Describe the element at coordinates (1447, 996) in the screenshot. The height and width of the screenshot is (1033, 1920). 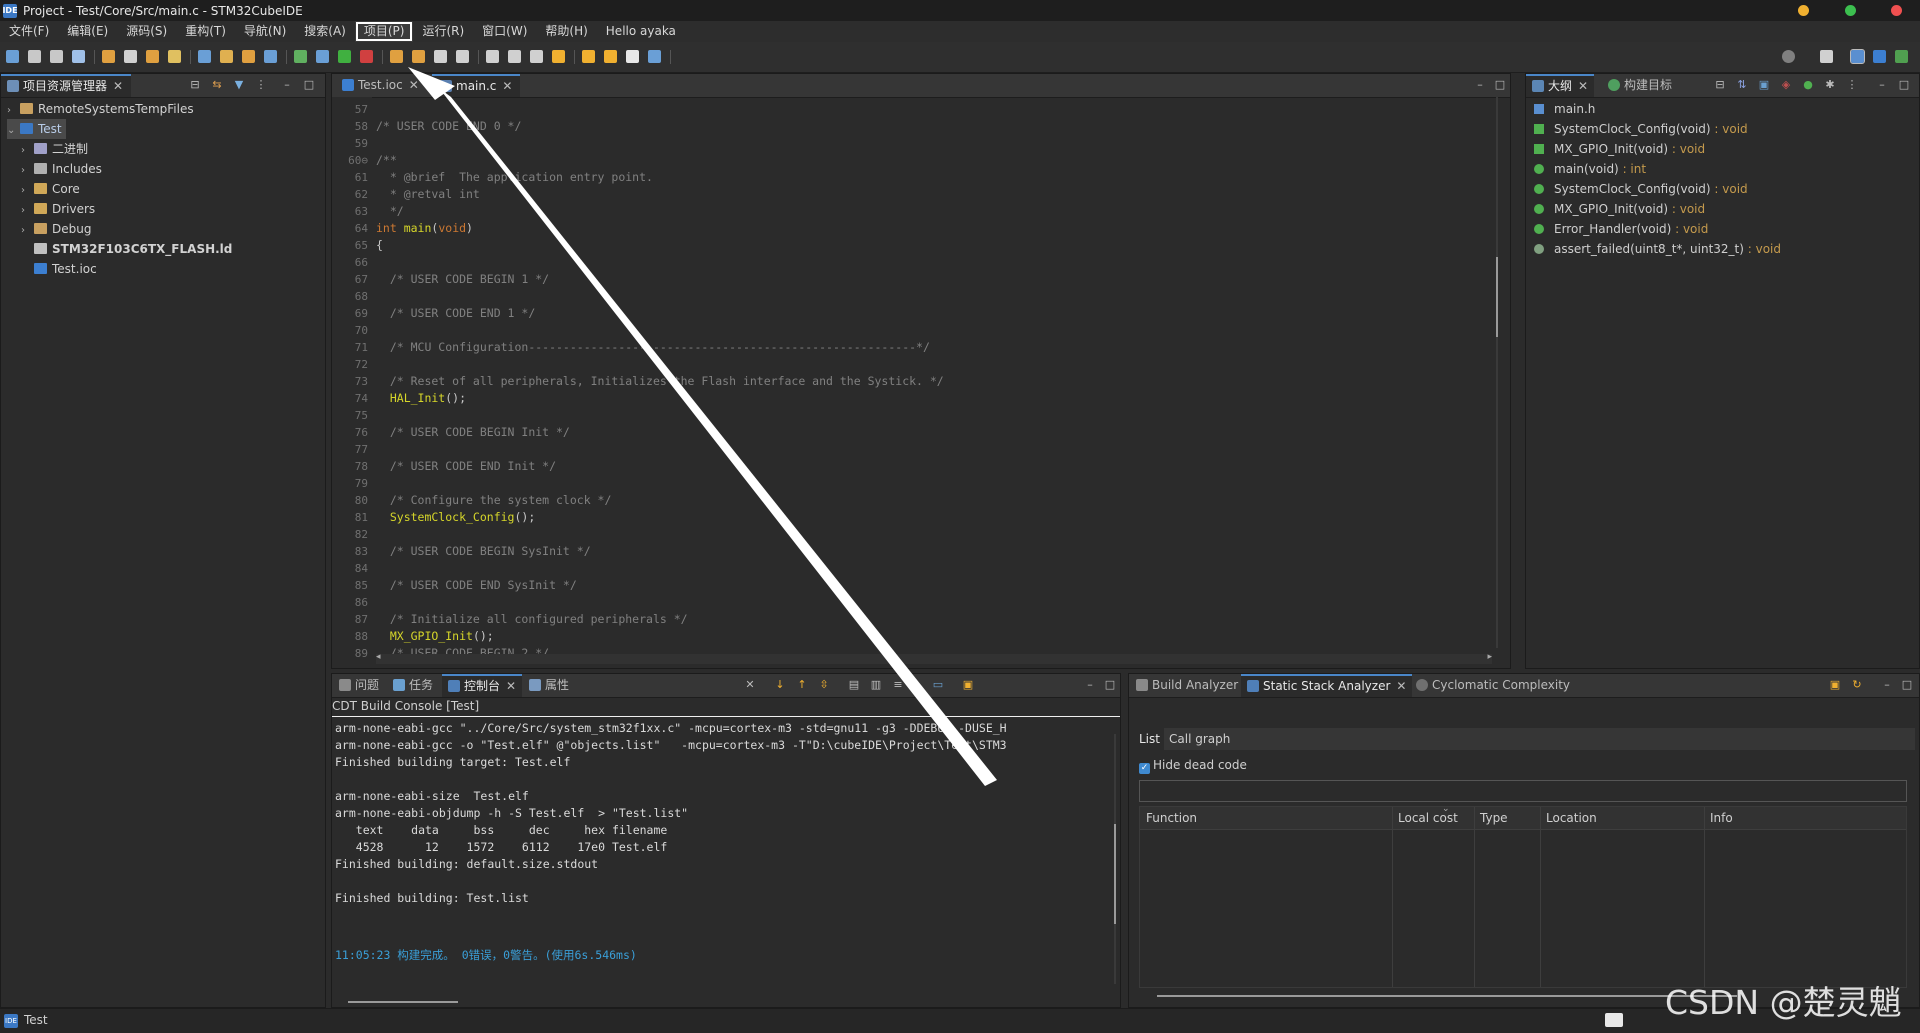
I see `analyzer-h-scrollbar` at that location.